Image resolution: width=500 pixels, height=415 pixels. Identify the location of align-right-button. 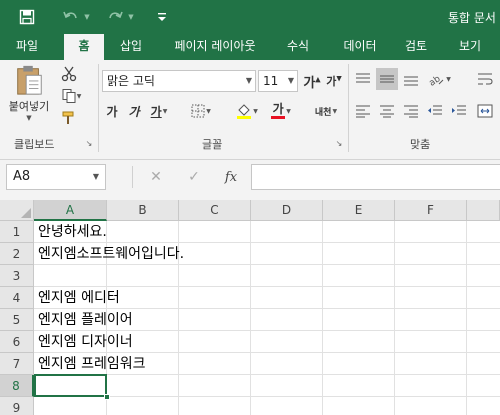
(411, 111).